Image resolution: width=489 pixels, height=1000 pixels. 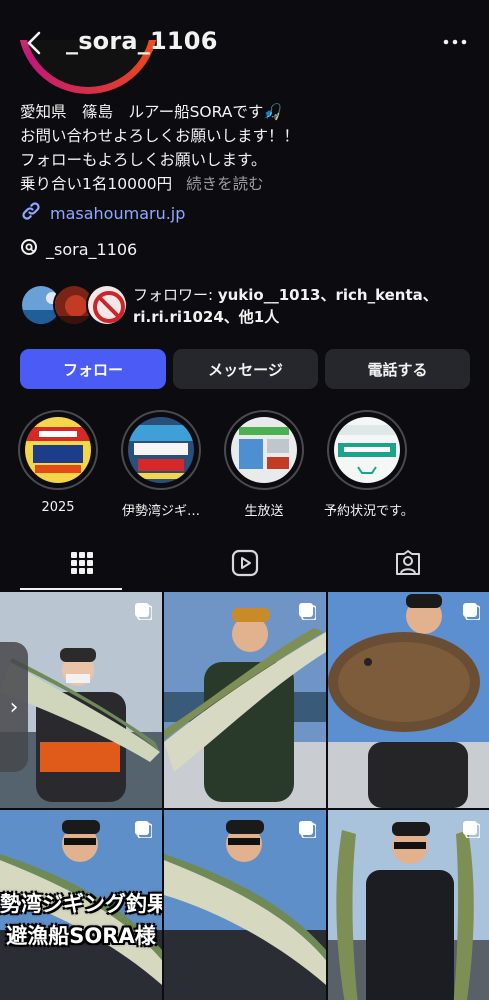 What do you see at coordinates (367, 511) in the screenshot?
I see `highlight-label: 予約状況です。` at bounding box center [367, 511].